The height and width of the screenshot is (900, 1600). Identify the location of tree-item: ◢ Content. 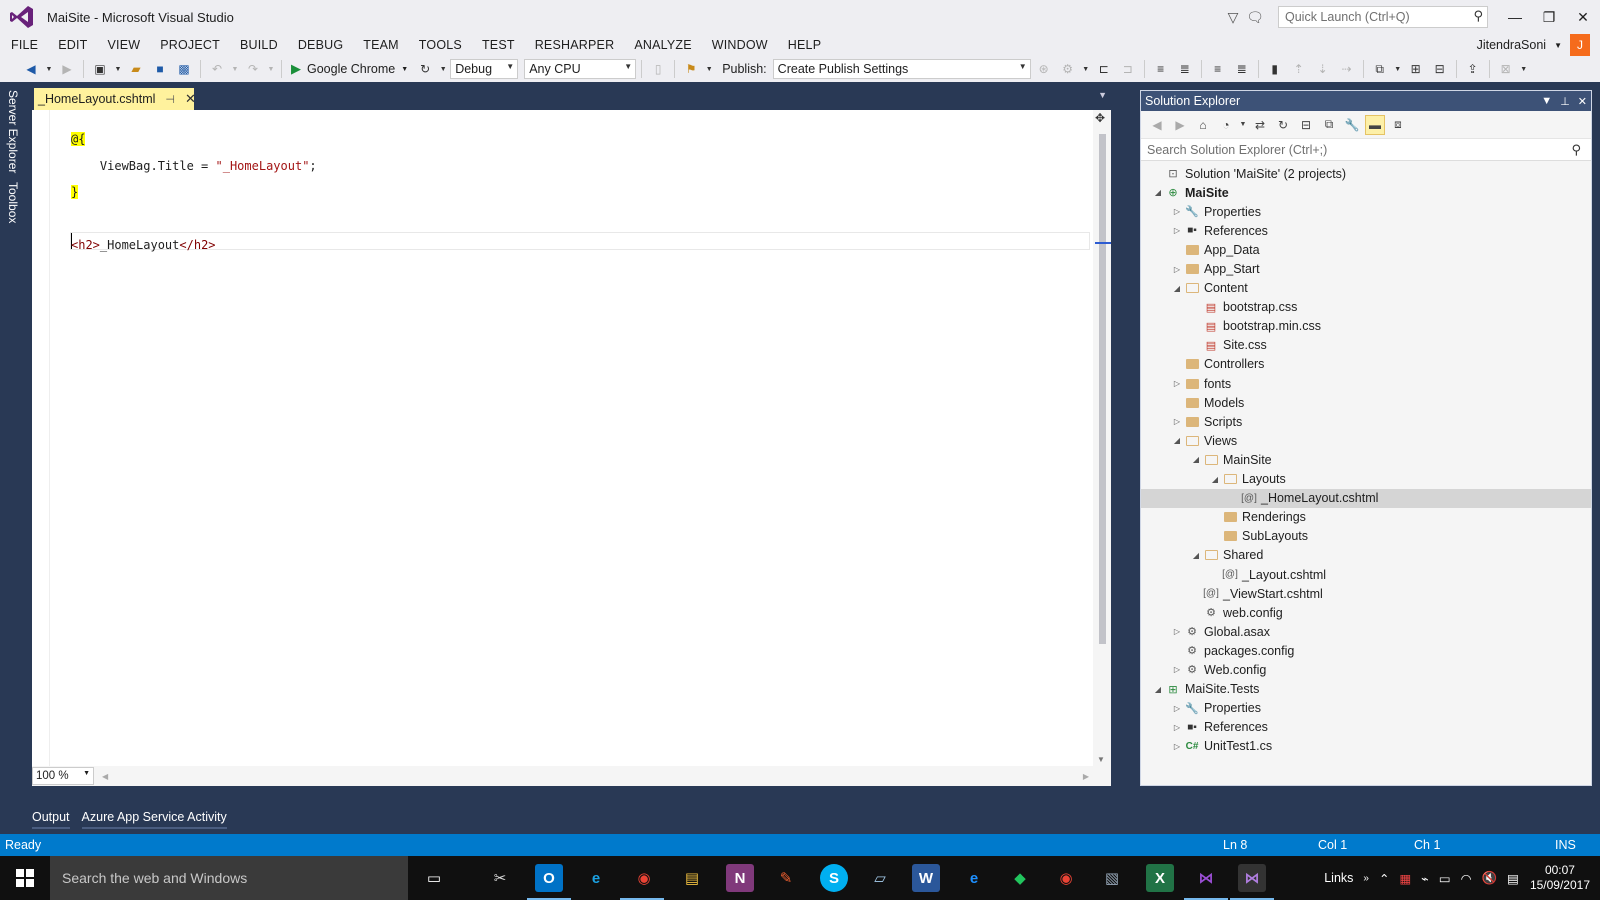
(1366, 288).